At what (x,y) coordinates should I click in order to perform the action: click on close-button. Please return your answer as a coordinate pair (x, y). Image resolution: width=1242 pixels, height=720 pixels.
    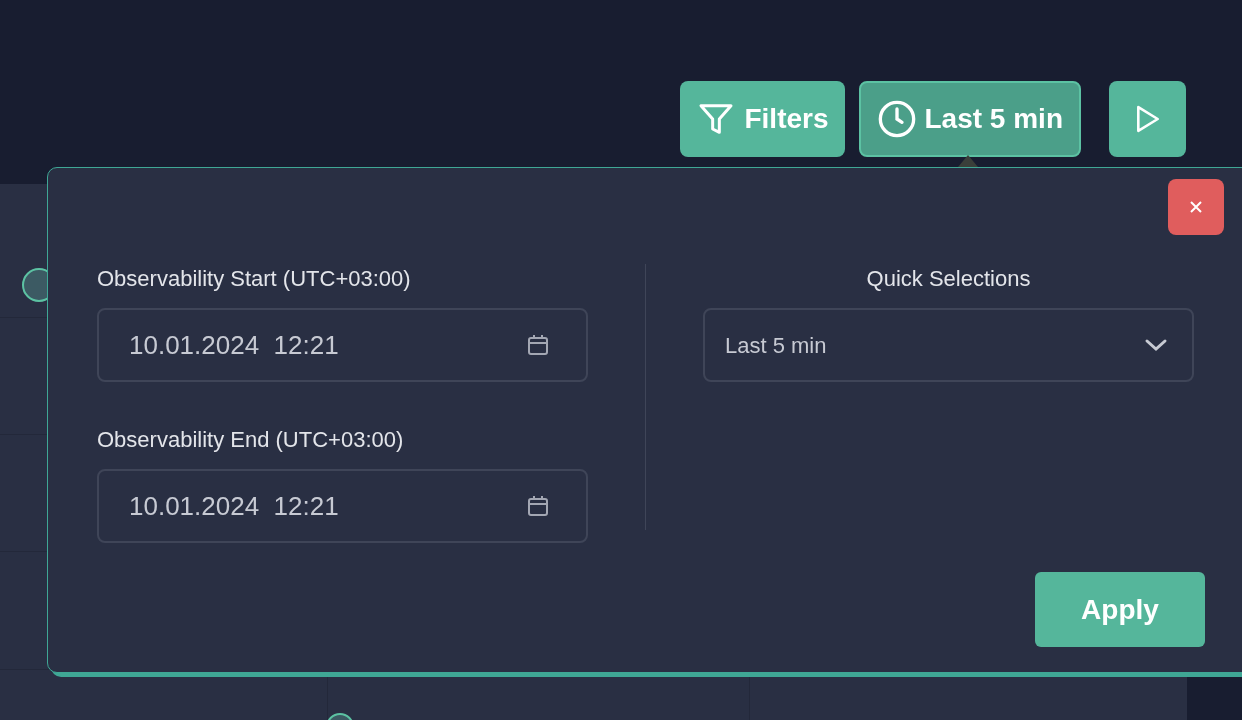
    Looking at the image, I should click on (1196, 207).